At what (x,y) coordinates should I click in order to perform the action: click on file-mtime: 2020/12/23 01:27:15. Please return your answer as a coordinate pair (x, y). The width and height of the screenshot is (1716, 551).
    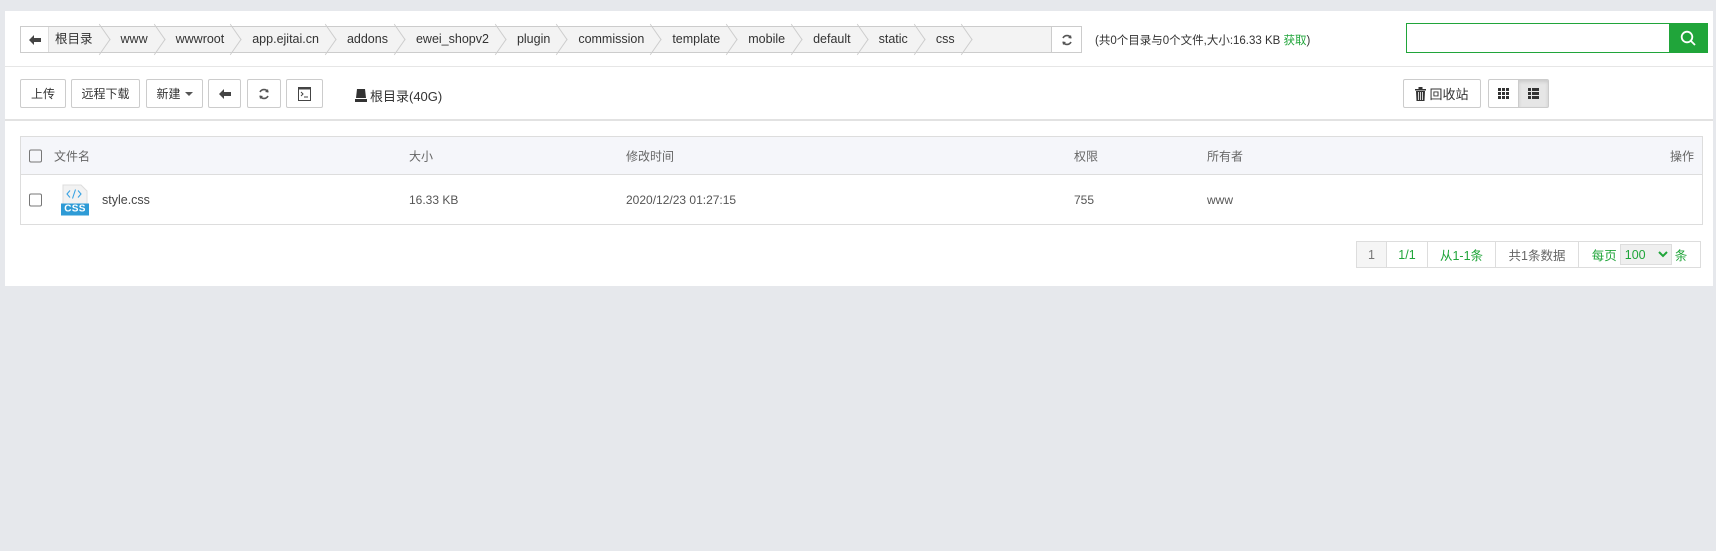
    Looking at the image, I should click on (681, 200).